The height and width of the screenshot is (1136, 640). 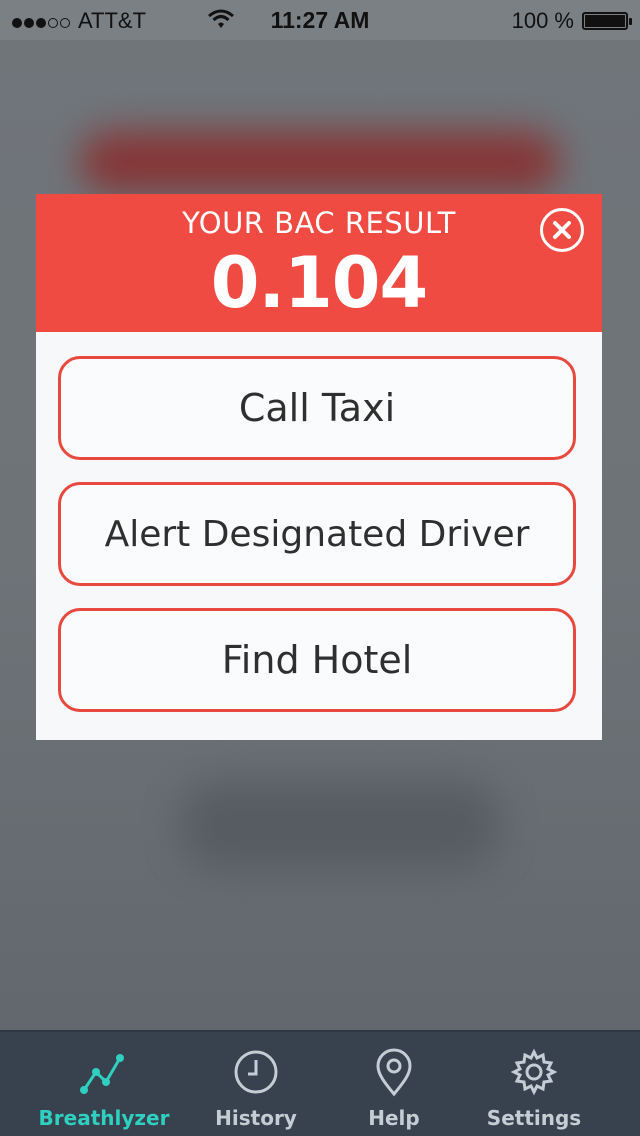 What do you see at coordinates (320, 20) in the screenshot?
I see `status-bar: ATT&T 11:27 AM 100 %` at bounding box center [320, 20].